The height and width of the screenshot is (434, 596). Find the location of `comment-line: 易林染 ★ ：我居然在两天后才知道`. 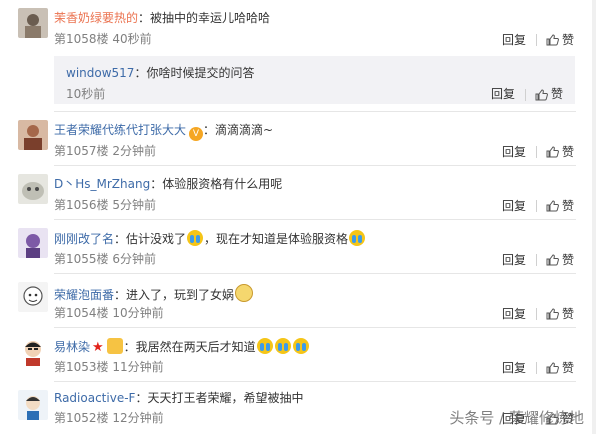

comment-line: 易林染 ★ ：我居然在两天后才知道 is located at coordinates (182, 347).